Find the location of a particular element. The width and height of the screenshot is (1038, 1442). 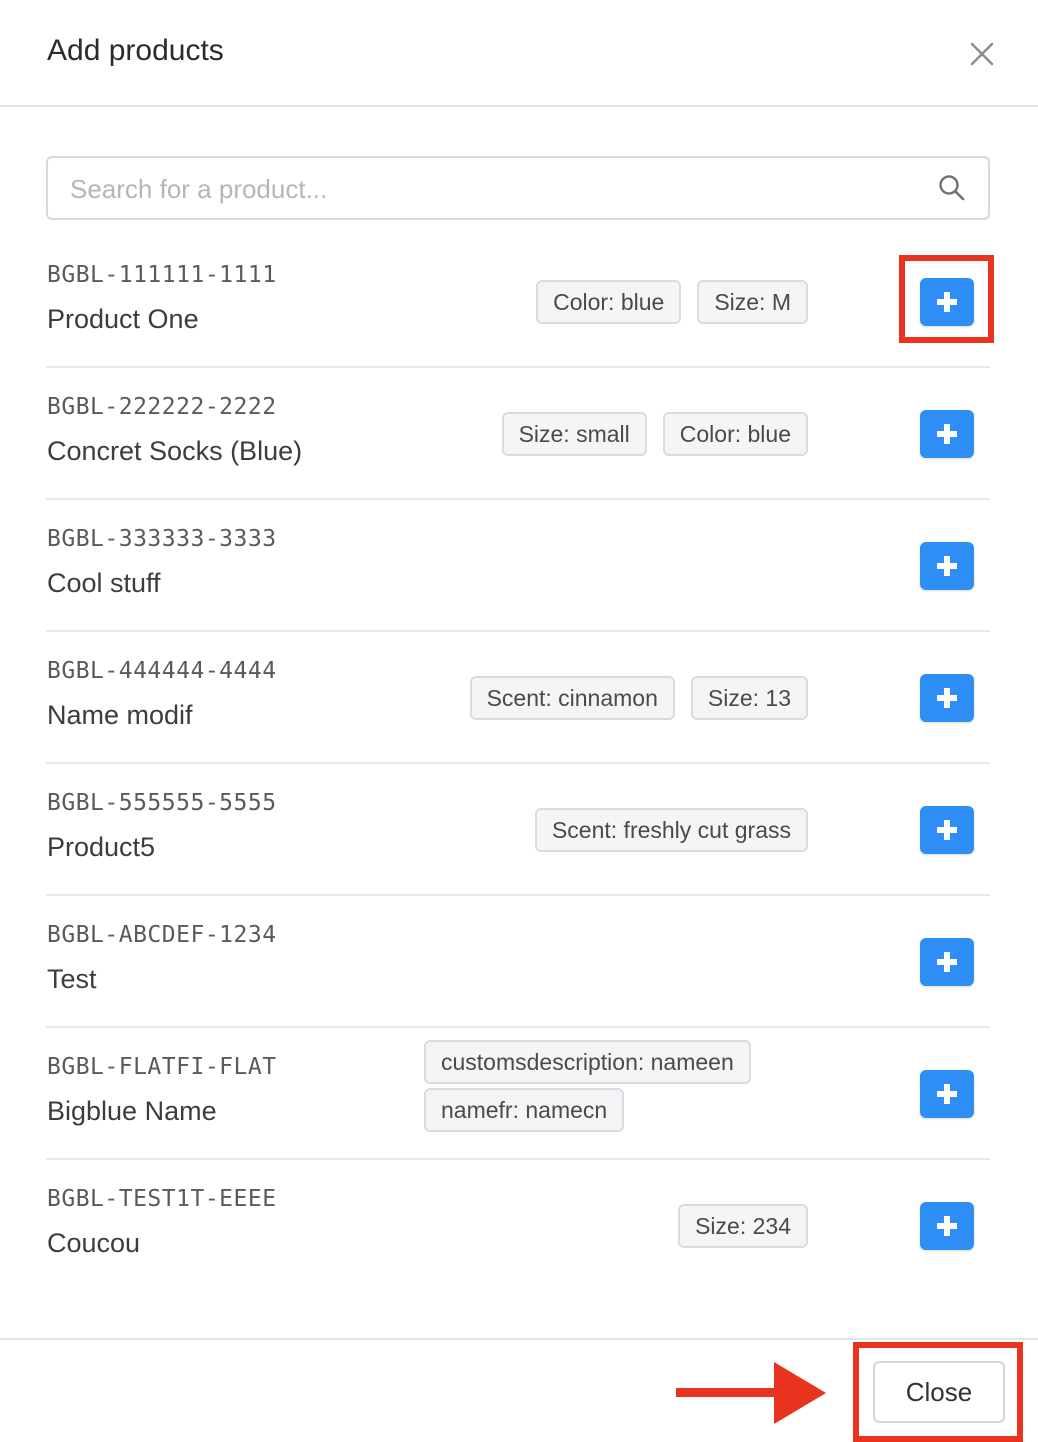

product-sku: BGBL-FLATFI-FLAT is located at coordinates (162, 1067).